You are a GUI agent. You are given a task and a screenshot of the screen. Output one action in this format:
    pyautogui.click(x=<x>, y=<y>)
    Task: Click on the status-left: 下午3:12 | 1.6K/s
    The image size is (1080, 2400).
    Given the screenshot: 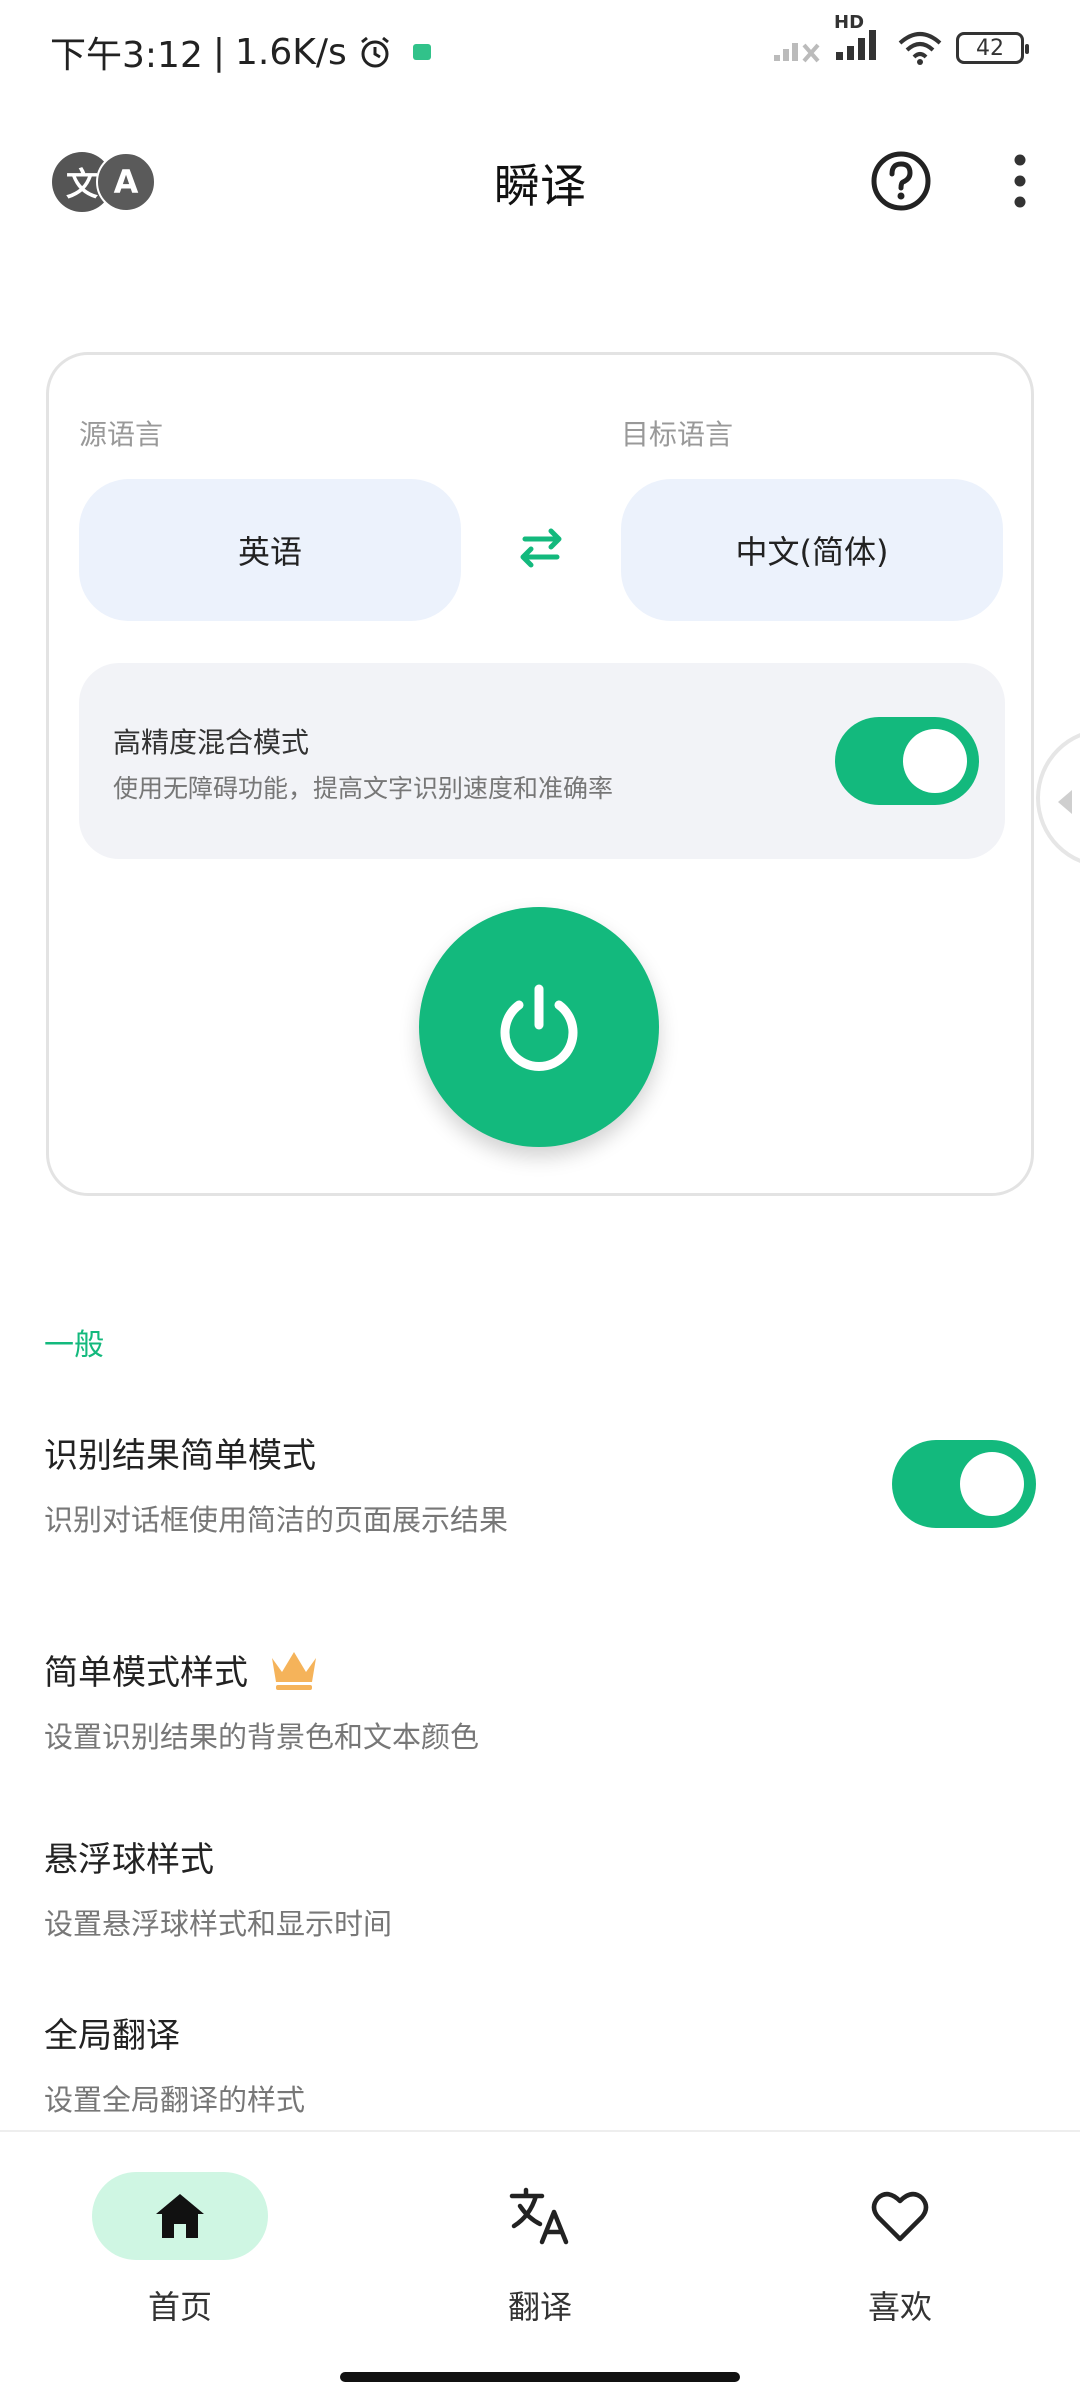 What is the action you would take?
    pyautogui.click(x=240, y=52)
    